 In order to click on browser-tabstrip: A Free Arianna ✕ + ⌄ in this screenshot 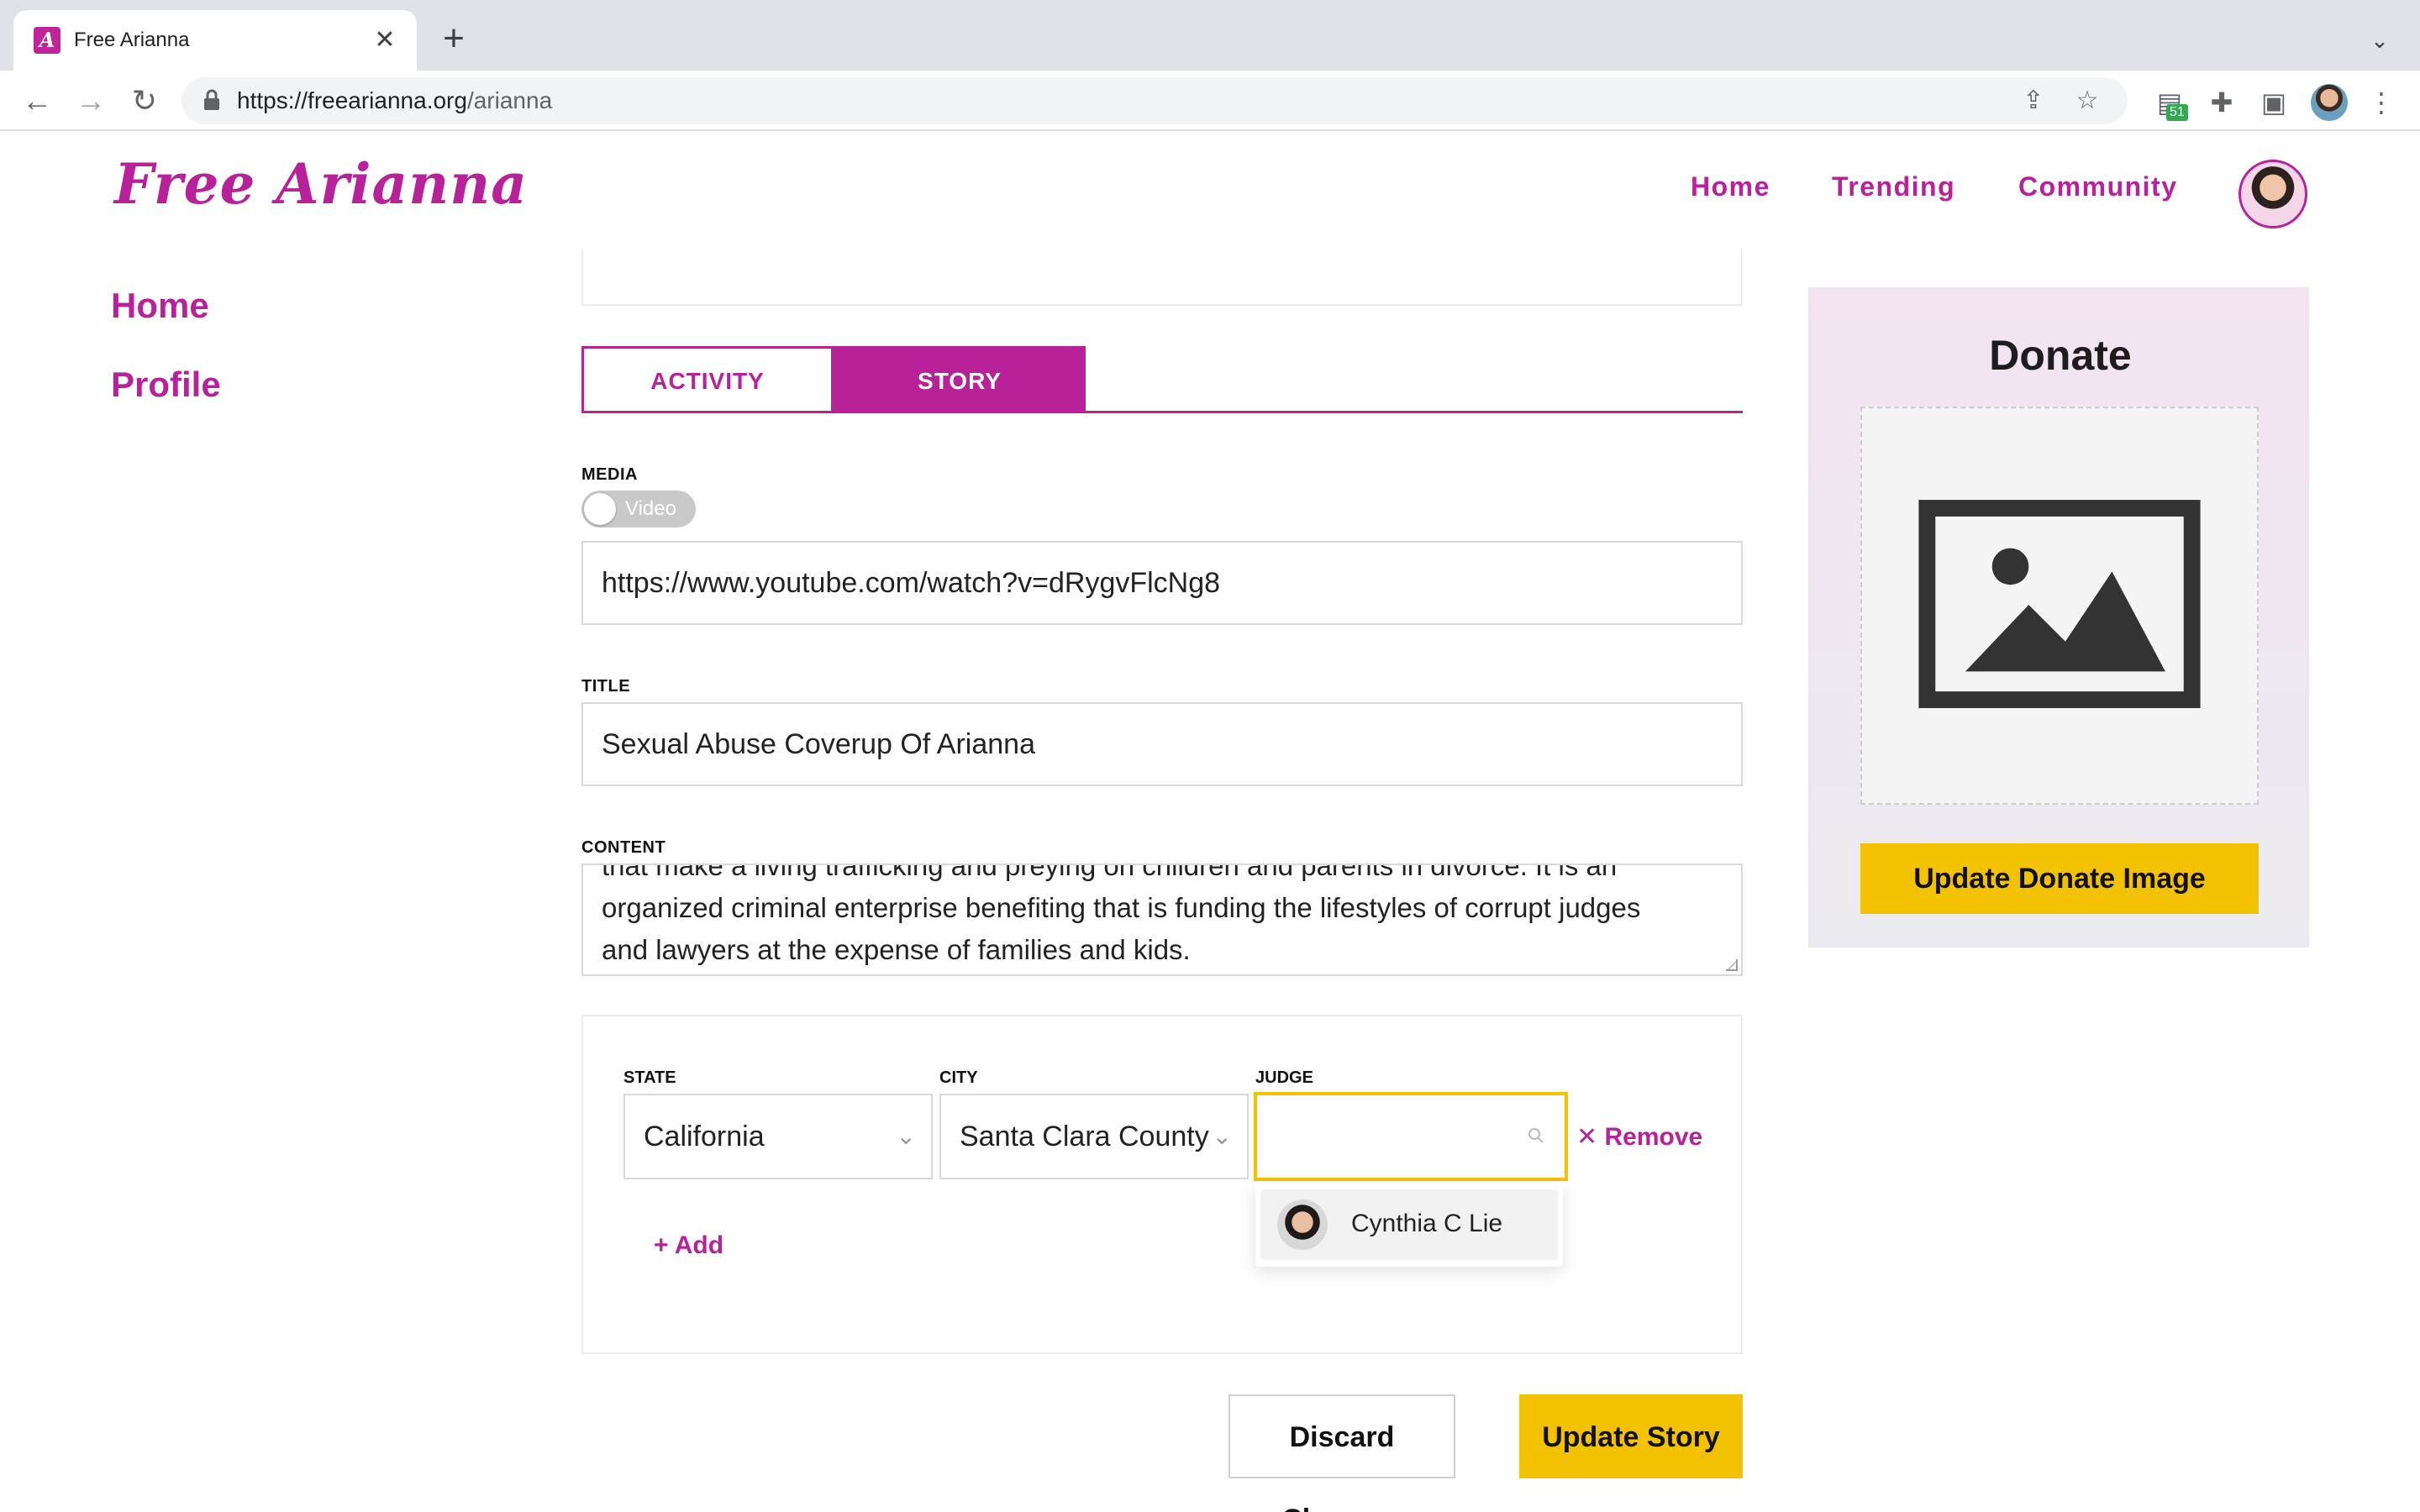, I will do `click(1210, 35)`.